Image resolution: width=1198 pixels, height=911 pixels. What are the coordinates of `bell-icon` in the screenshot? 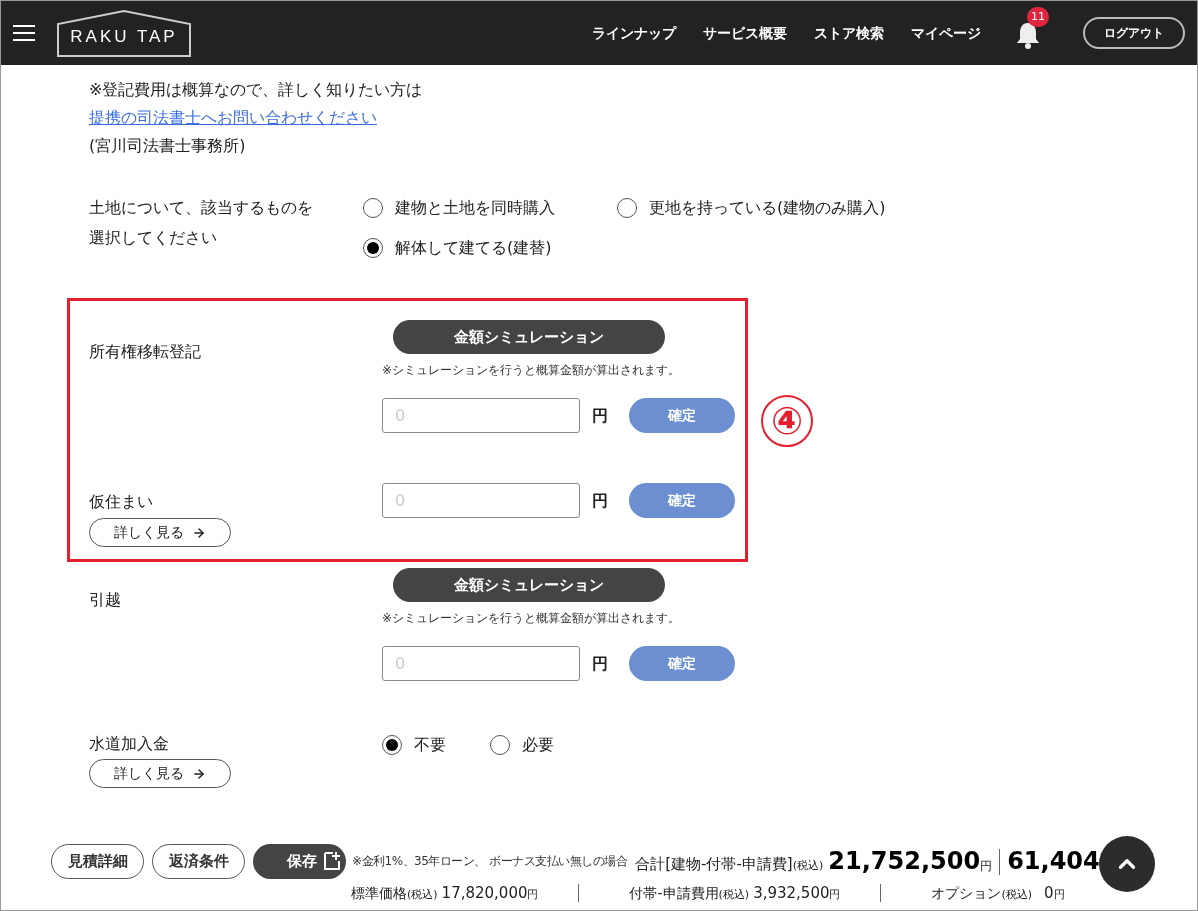 It's located at (1028, 35).